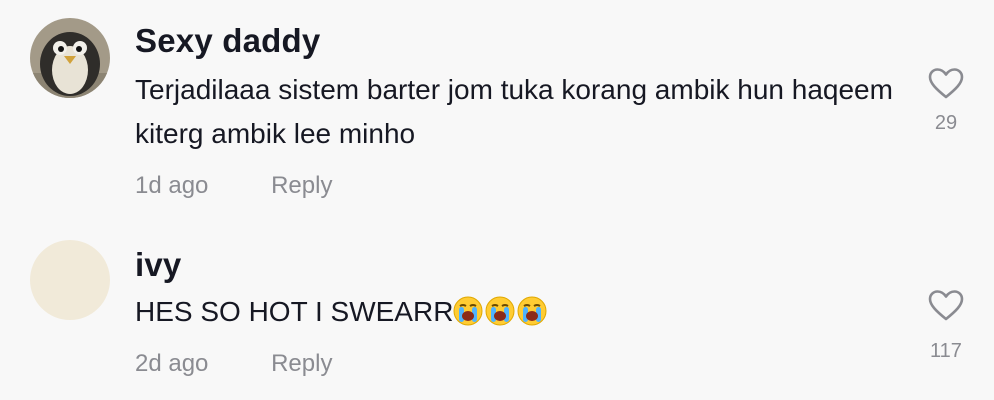 This screenshot has width=994, height=400. Describe the element at coordinates (946, 123) in the screenshot. I see `like-count: 29` at that location.